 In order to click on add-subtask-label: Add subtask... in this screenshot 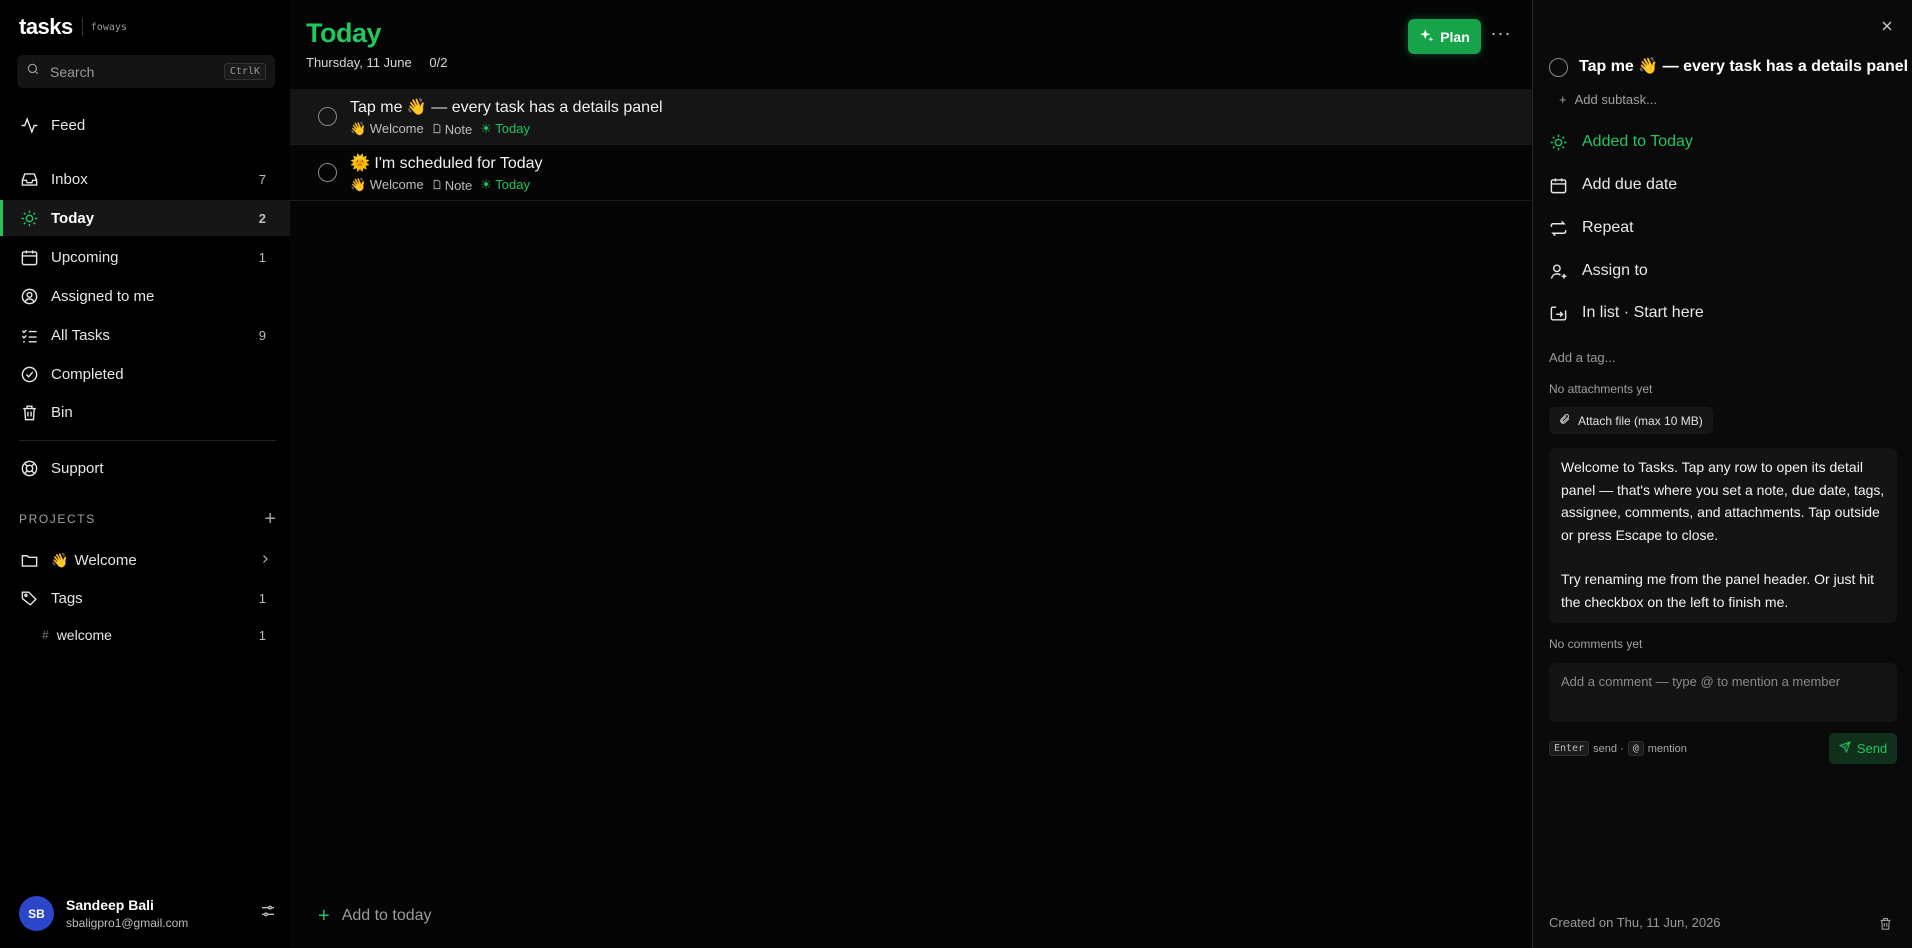, I will do `click(1615, 99)`.